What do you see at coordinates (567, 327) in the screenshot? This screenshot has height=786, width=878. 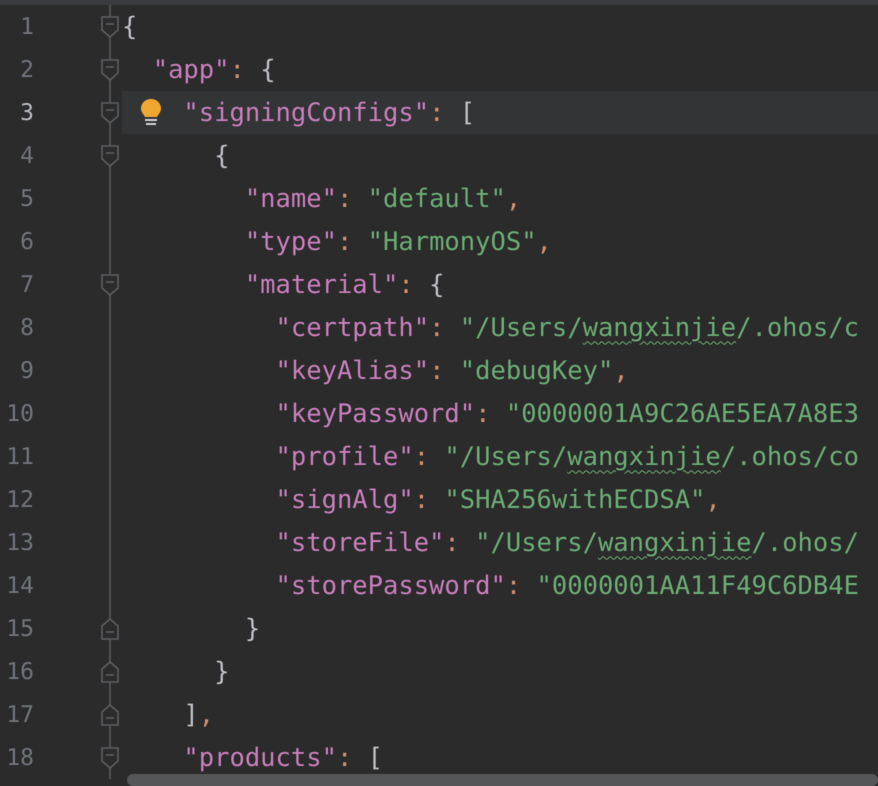 I see `code-line: "certpath": "/Users/wangxinjie/.ohos/c` at bounding box center [567, 327].